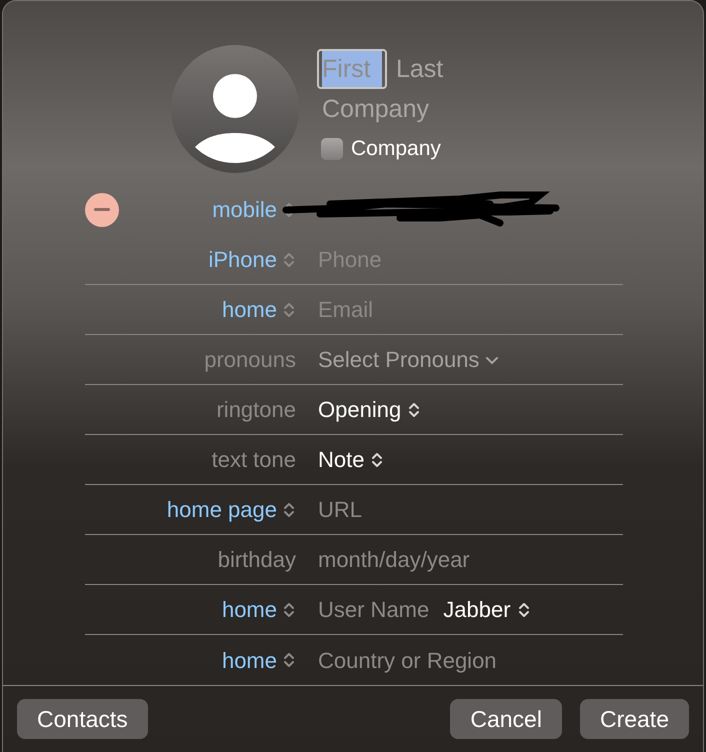 Image resolution: width=706 pixels, height=752 pixels. What do you see at coordinates (634, 719) in the screenshot?
I see `dialog-button: Create` at bounding box center [634, 719].